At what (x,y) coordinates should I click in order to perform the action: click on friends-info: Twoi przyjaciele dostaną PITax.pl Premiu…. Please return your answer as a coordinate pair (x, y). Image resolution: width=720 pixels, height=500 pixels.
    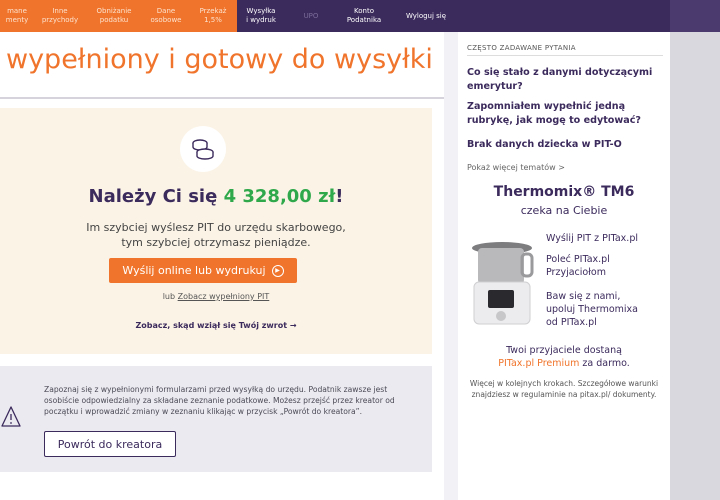
    Looking at the image, I should click on (564, 357).